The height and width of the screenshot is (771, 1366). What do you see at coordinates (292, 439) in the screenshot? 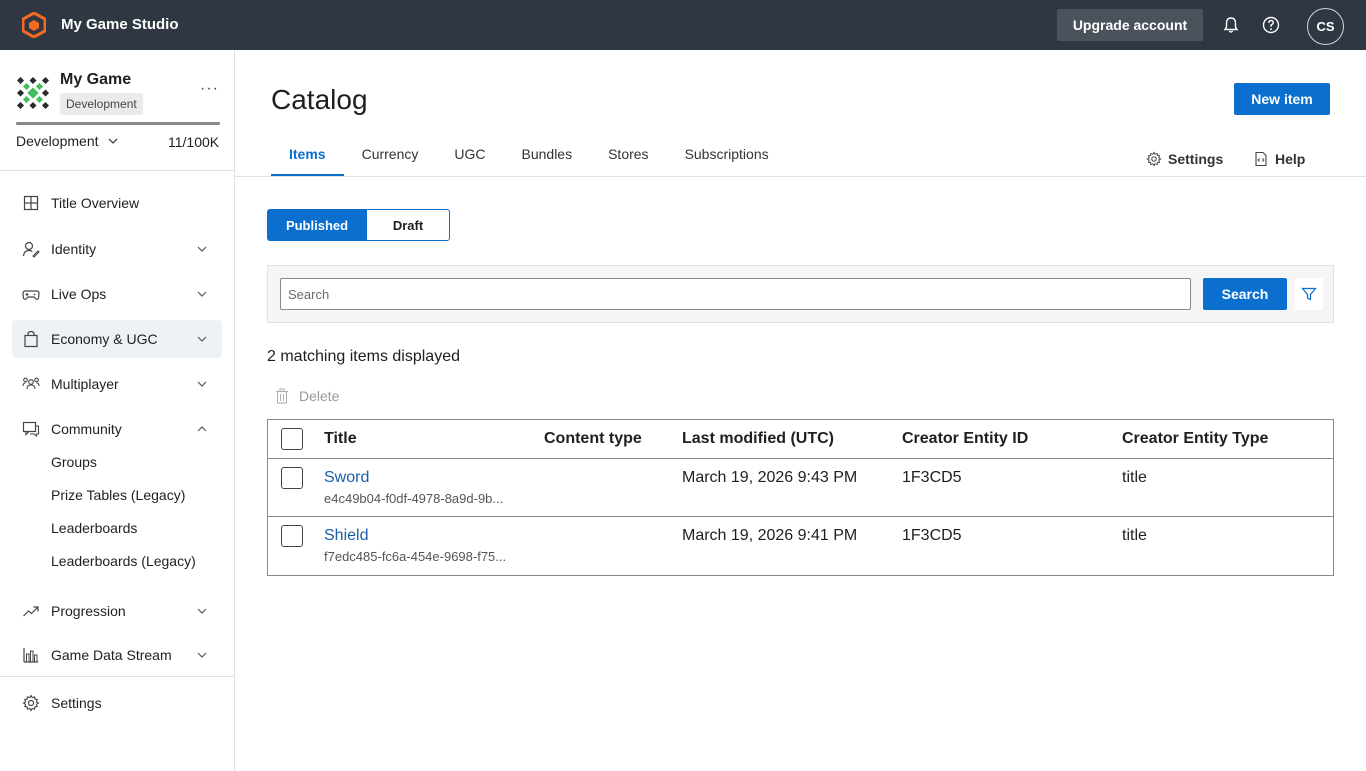
I see `select-all-checkbox` at bounding box center [292, 439].